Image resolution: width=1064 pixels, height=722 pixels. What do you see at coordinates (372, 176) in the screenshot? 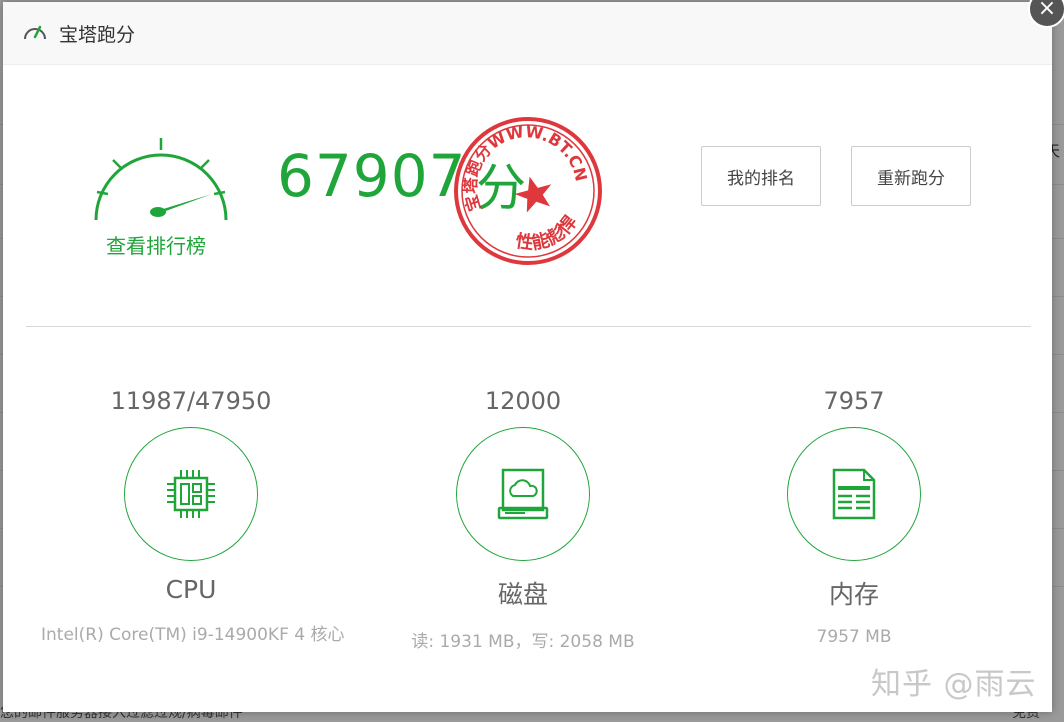
I see `total-score: 67907` at bounding box center [372, 176].